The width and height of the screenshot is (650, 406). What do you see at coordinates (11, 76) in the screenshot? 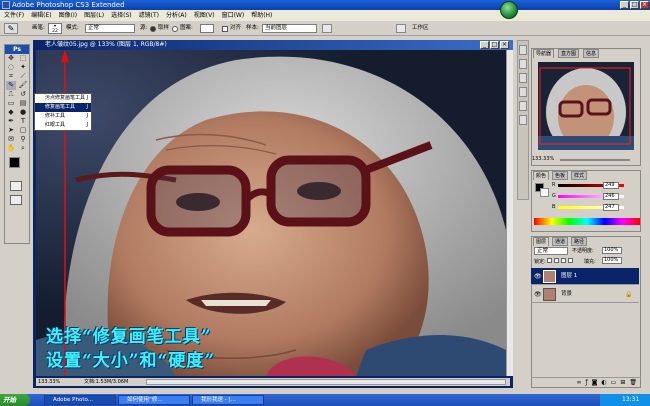
I see `crop-tool-icon: ⌗` at bounding box center [11, 76].